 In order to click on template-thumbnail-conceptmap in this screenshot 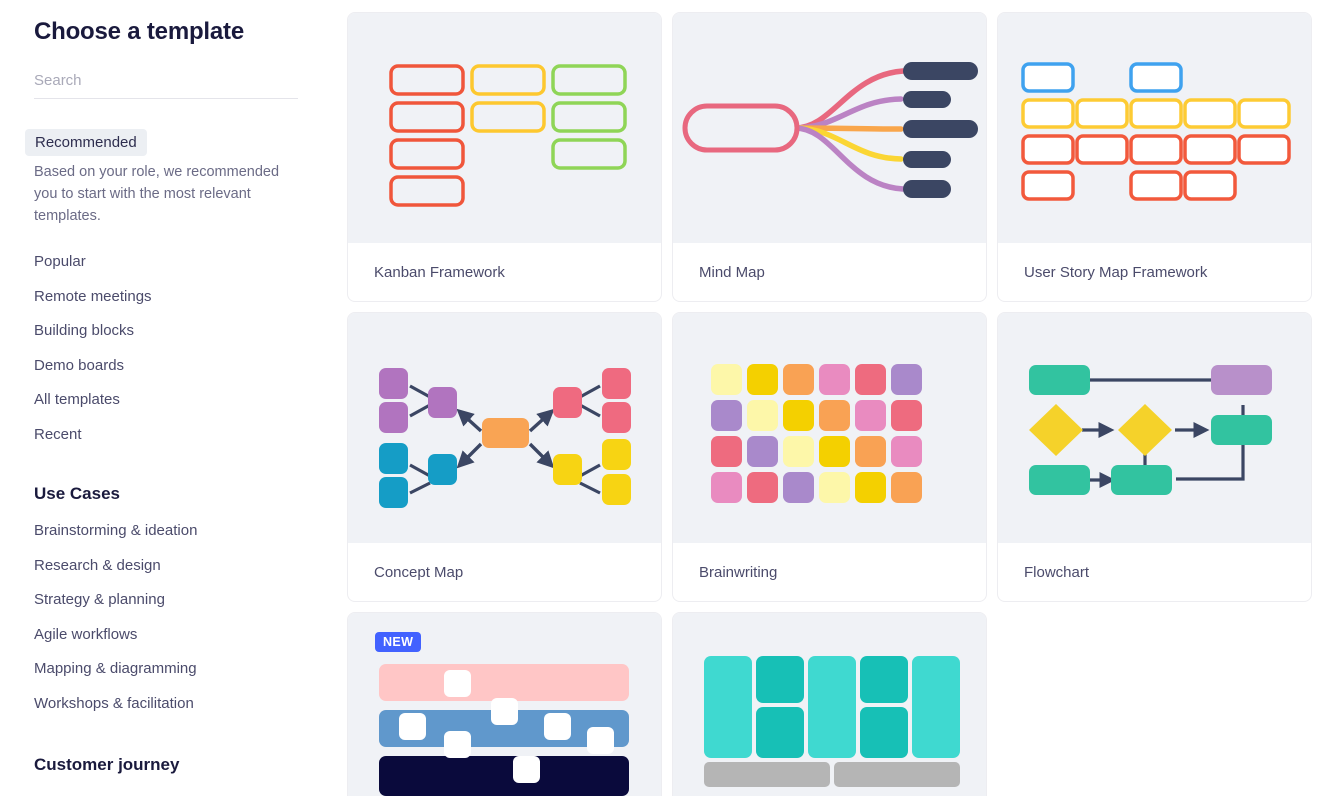, I will do `click(504, 428)`.